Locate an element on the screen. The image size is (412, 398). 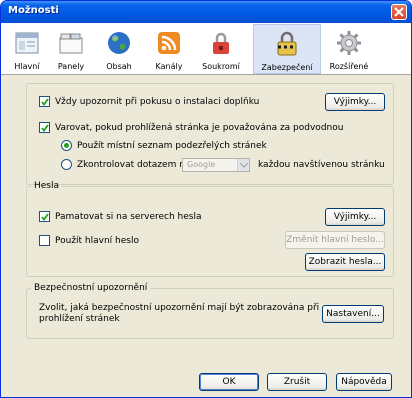
warn-install-checkbox is located at coordinates (44, 101).